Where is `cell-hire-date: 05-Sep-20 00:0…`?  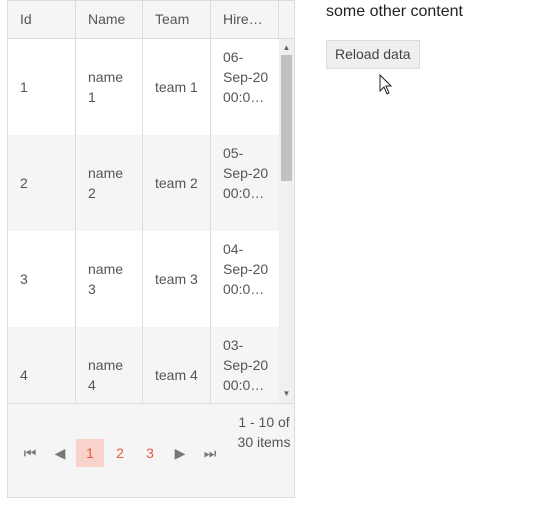
cell-hire-date: 05-Sep-20 00:0… is located at coordinates (246, 173).